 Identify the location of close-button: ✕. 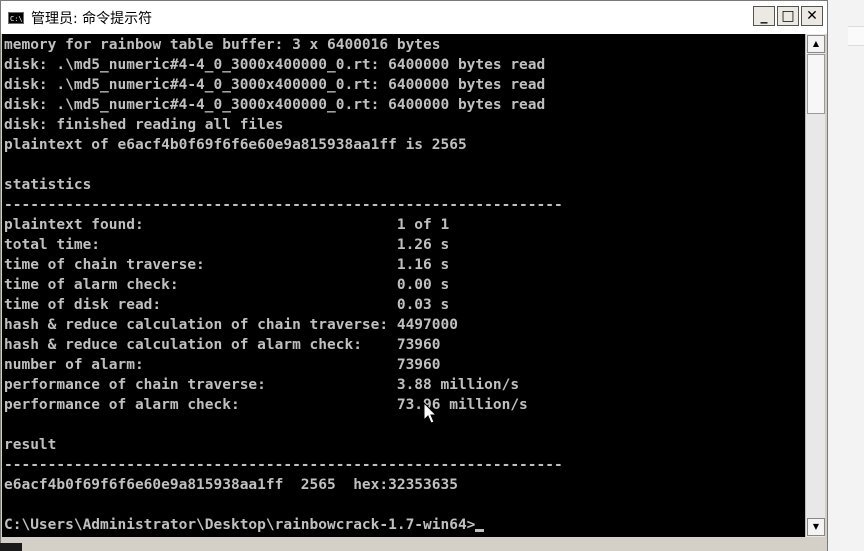
(812, 16).